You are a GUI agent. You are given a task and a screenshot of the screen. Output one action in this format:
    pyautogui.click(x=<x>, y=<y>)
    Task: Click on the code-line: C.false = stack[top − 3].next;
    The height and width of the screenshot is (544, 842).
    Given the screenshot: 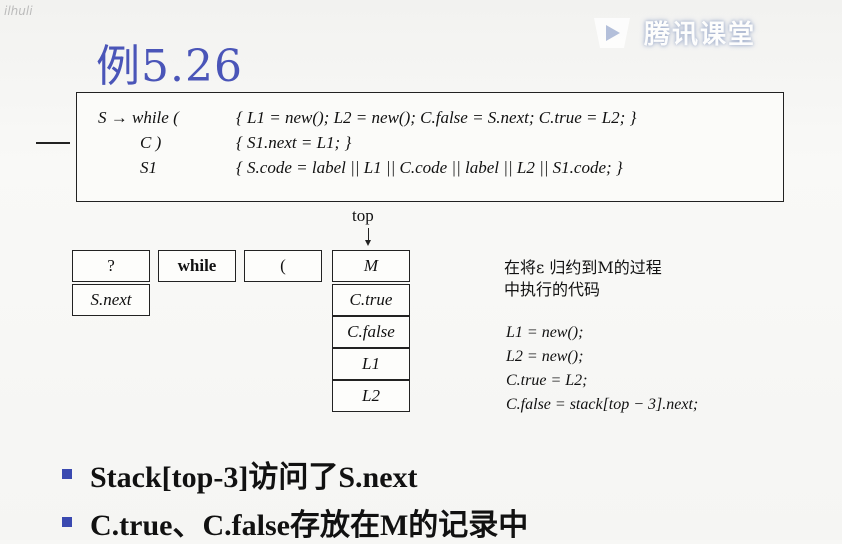 What is the action you would take?
    pyautogui.click(x=602, y=404)
    